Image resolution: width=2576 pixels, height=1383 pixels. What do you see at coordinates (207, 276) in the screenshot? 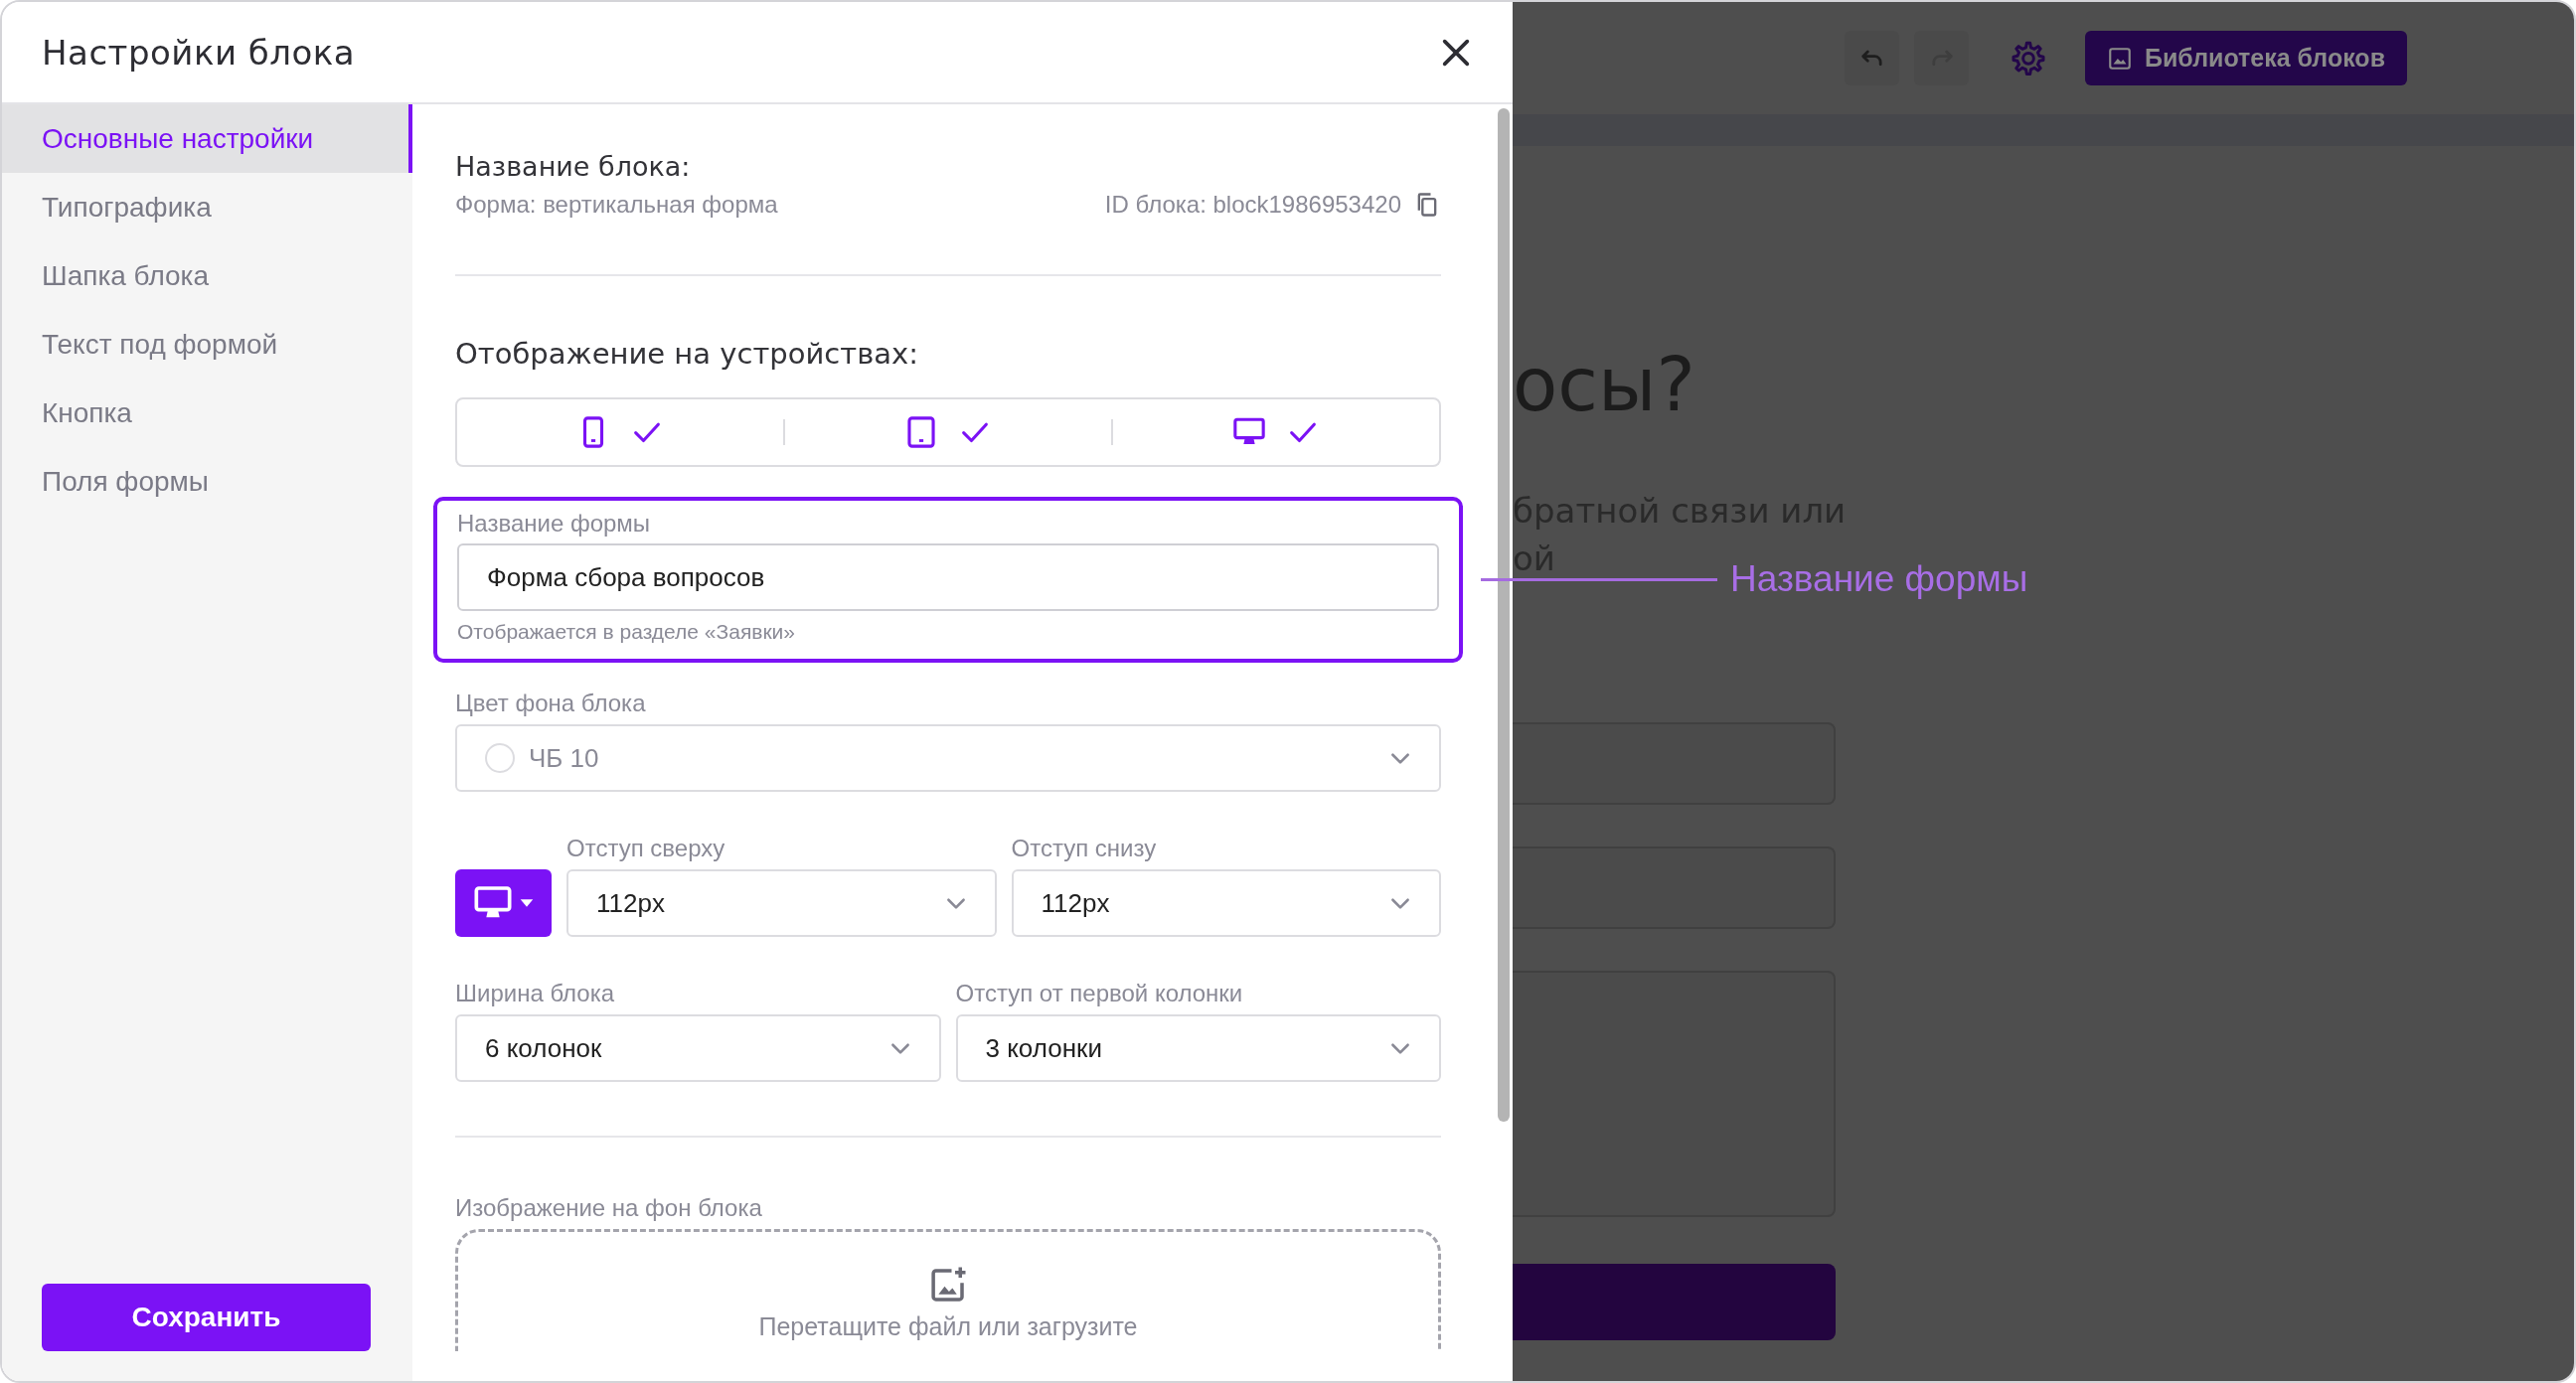
I see `sidebar-item: Шапка блока` at bounding box center [207, 276].